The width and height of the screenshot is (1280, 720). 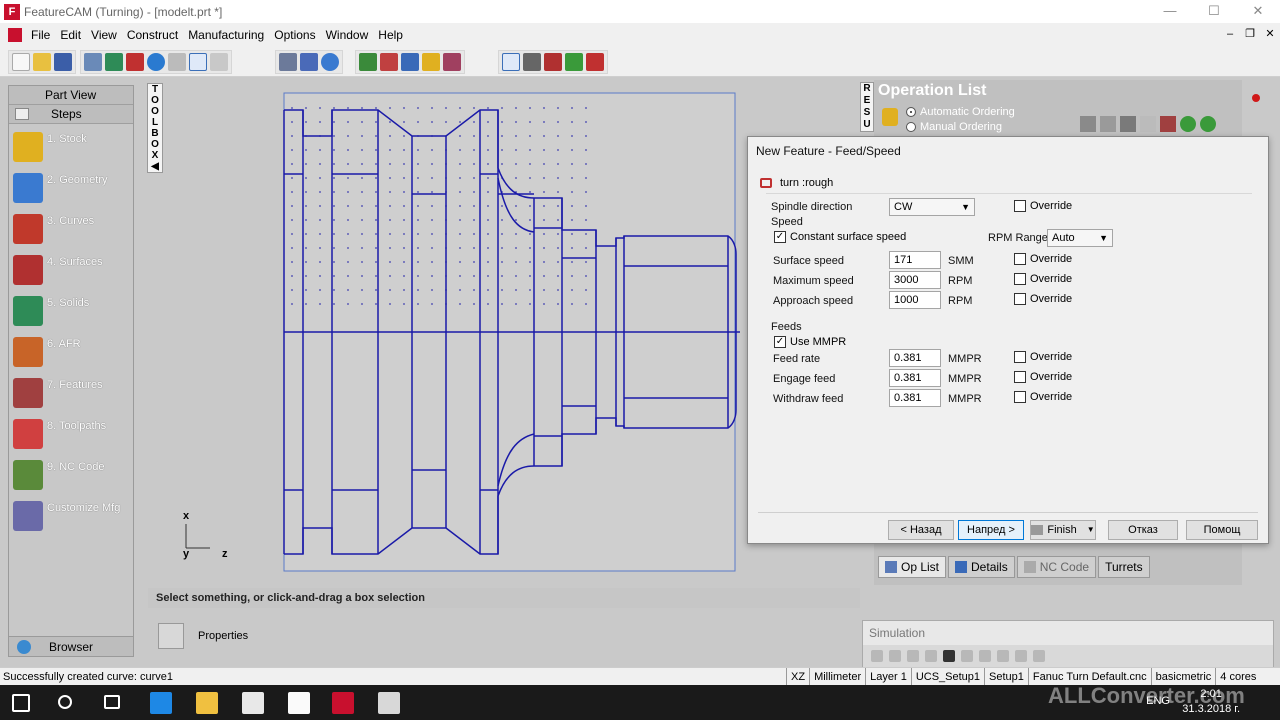 I want to click on use-mmpr-checkbox: ✓ Use MMPR, so click(x=810, y=342).